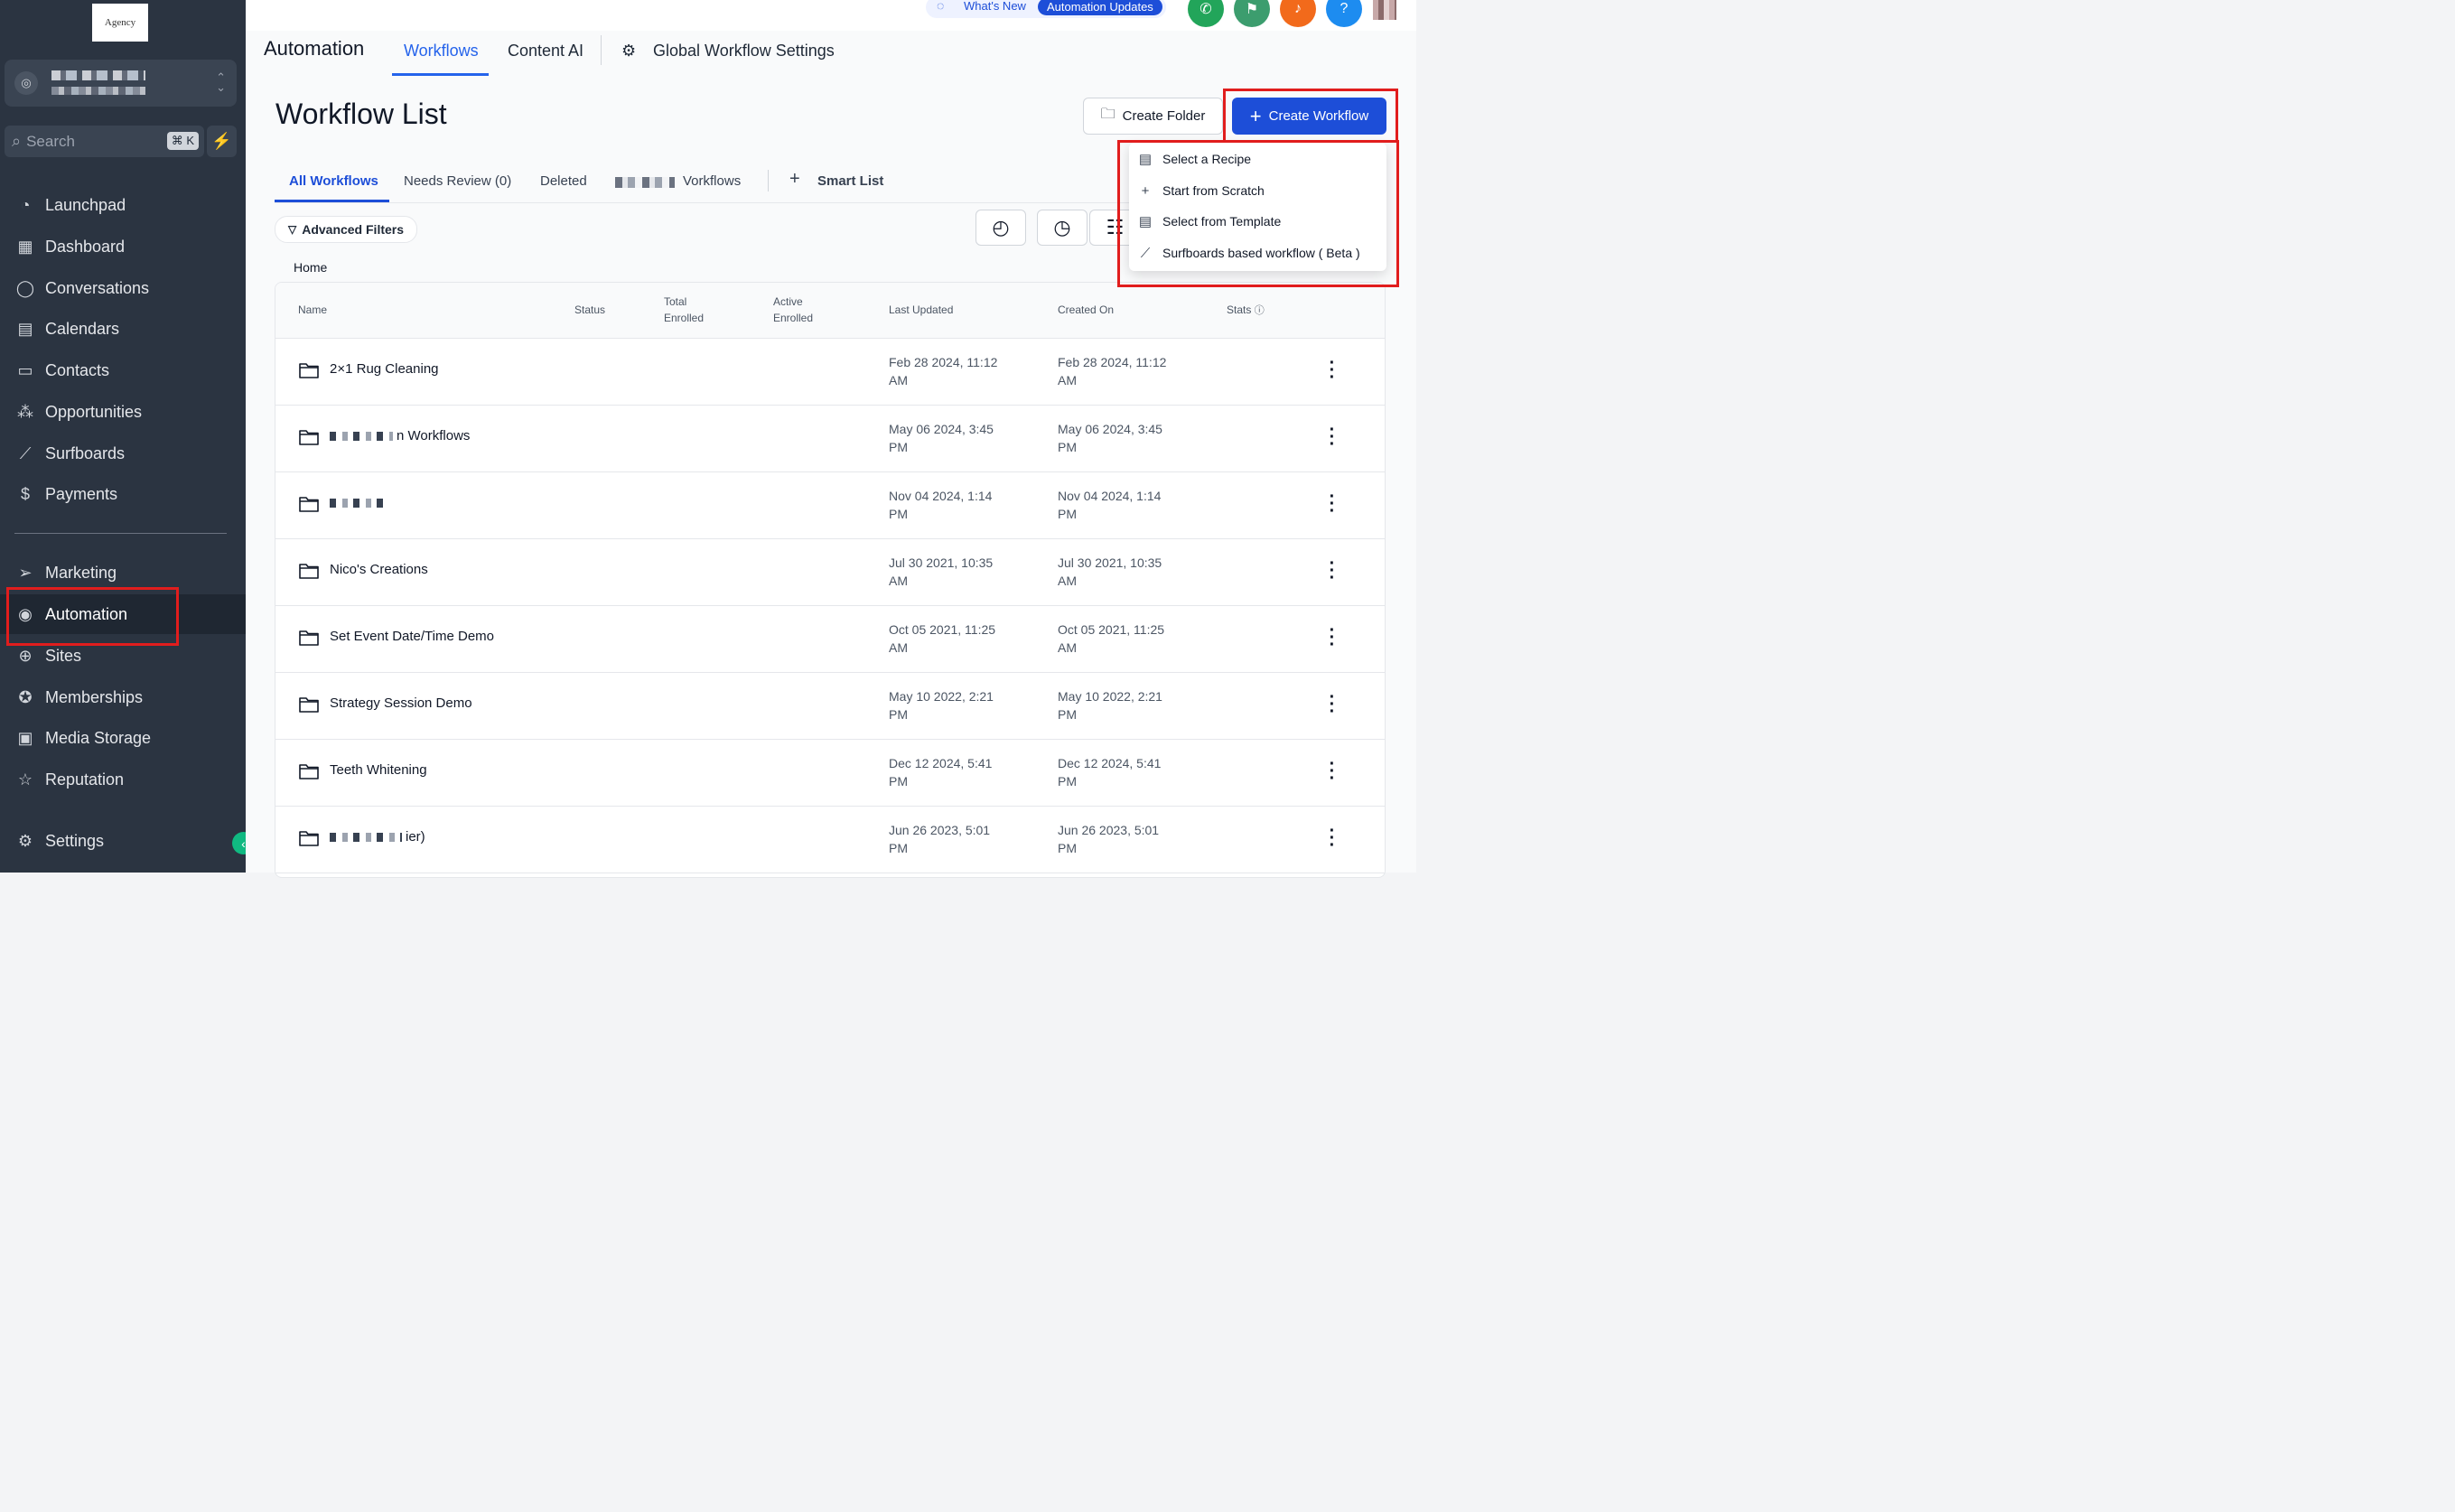 This screenshot has height=1512, width=2455. I want to click on clock-icon: ◷, so click(1062, 228).